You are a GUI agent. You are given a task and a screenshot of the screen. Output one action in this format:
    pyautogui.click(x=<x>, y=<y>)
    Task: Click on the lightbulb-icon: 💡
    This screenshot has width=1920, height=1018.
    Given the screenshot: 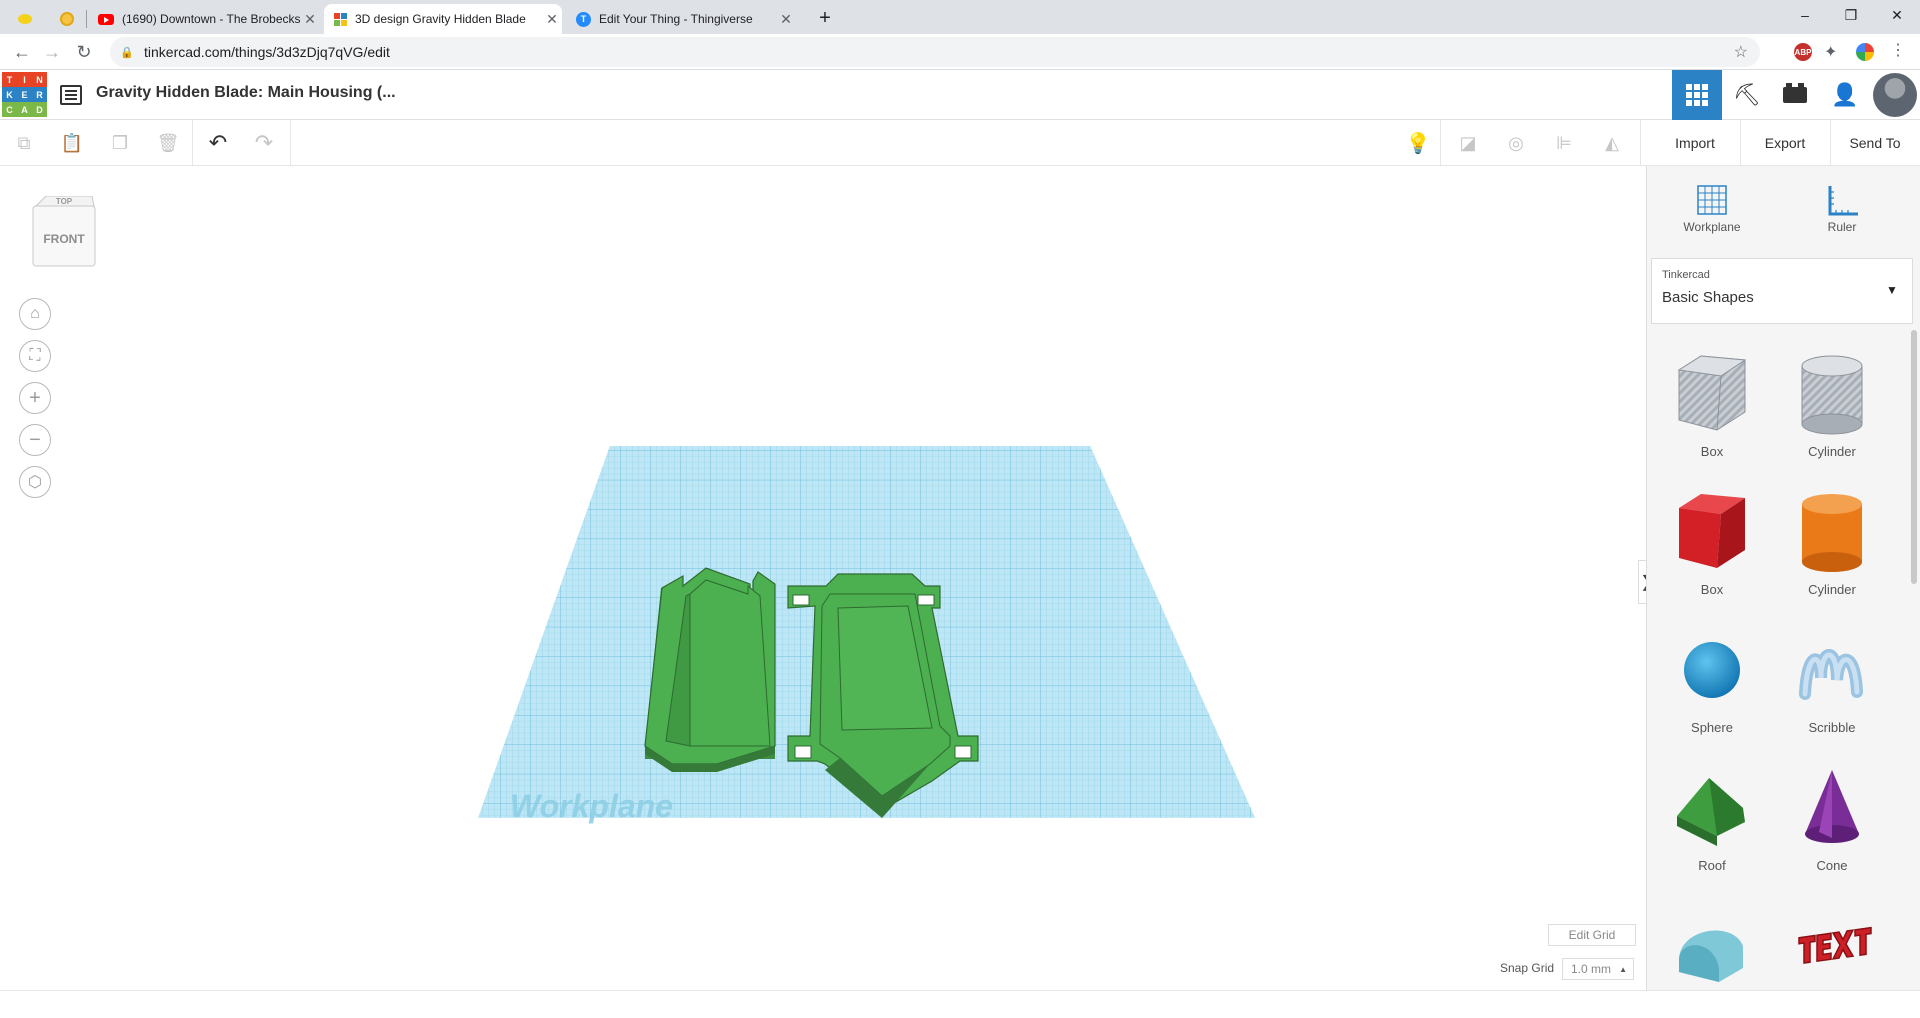 What is the action you would take?
    pyautogui.click(x=1418, y=143)
    